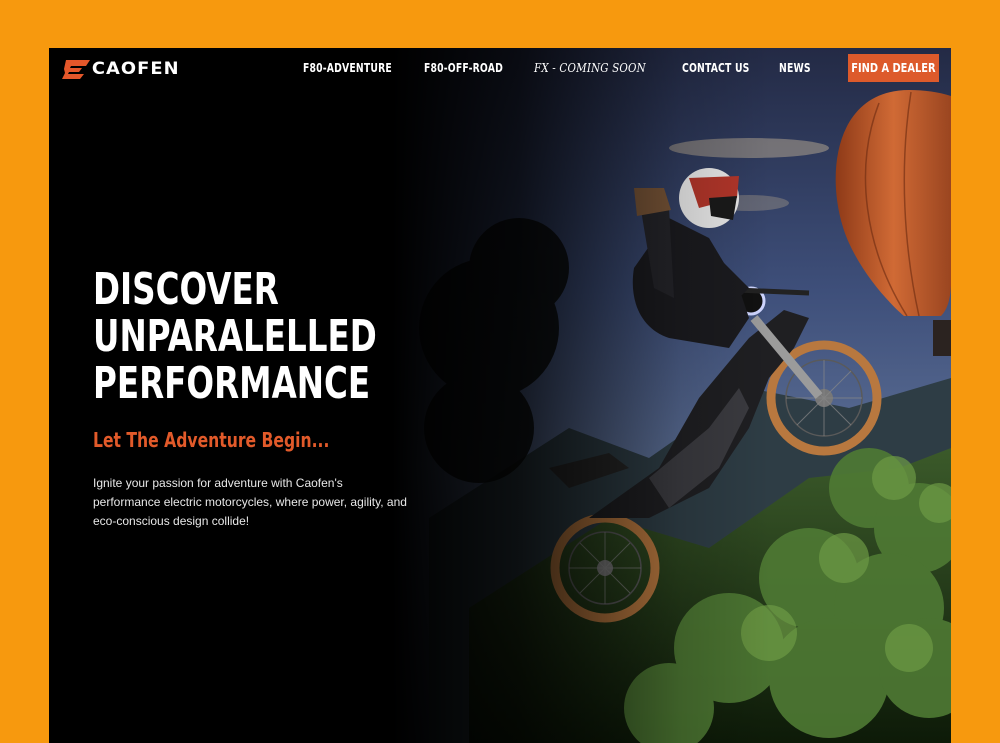 The image size is (1000, 743). I want to click on hero-headline-line-3: PERFORMANCE, so click(232, 383).